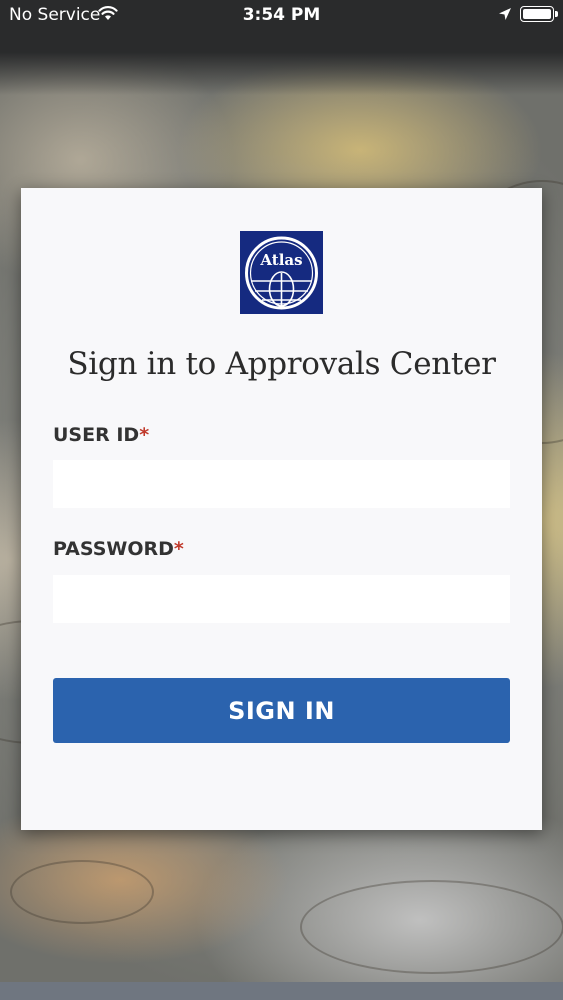  What do you see at coordinates (505, 14) in the screenshot?
I see `location-arrow-icon` at bounding box center [505, 14].